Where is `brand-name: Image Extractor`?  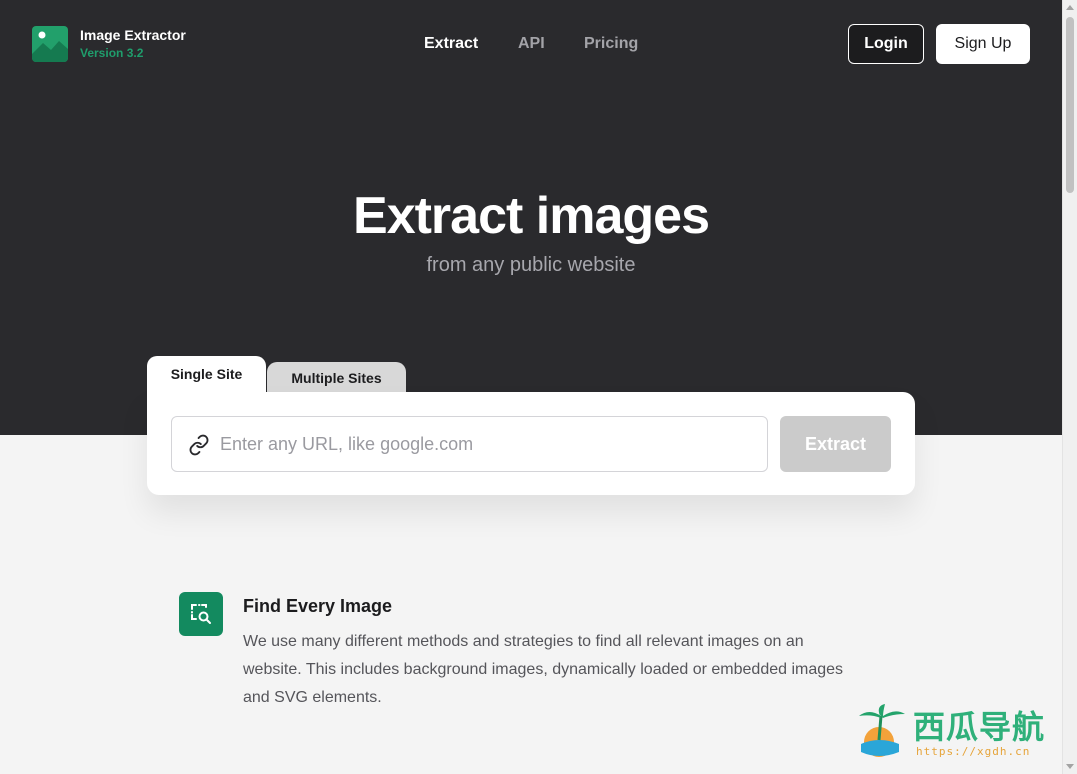 brand-name: Image Extractor is located at coordinates (133, 35).